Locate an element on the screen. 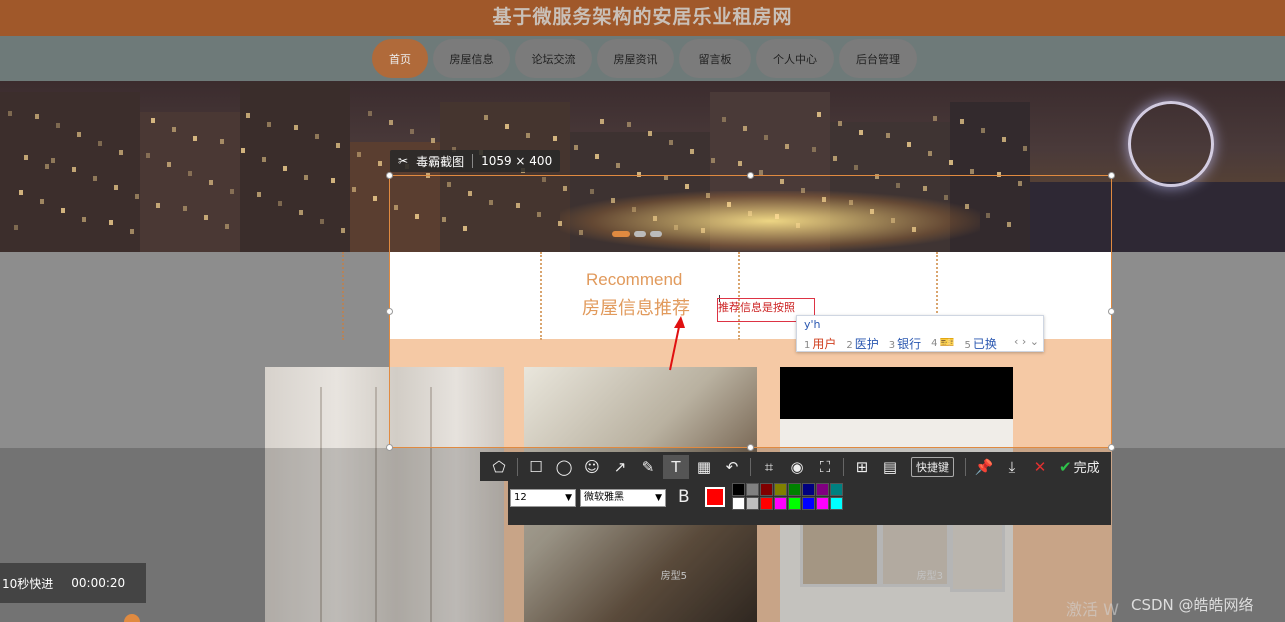  done-button: ✔ 完成 is located at coordinates (1079, 467).